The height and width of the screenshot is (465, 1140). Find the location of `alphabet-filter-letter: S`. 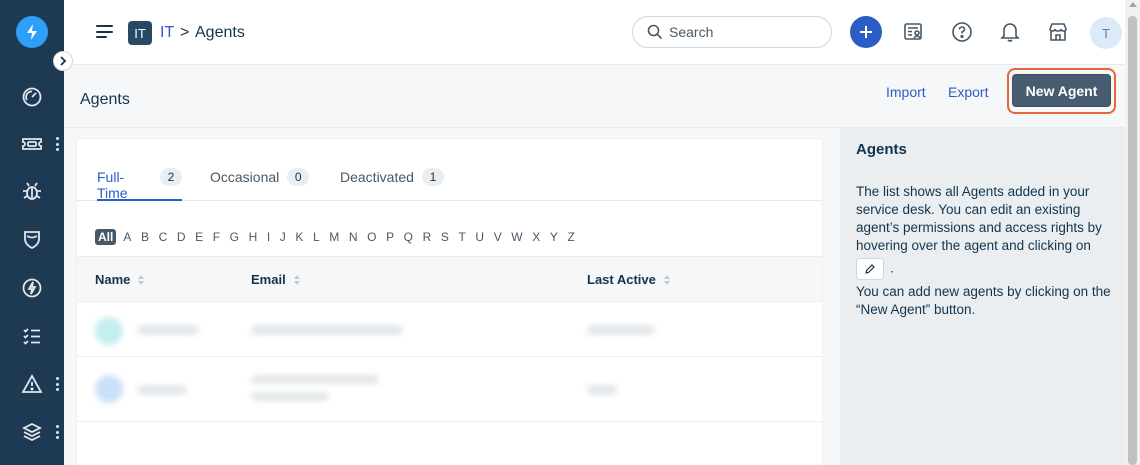

alphabet-filter-letter: S is located at coordinates (445, 237).